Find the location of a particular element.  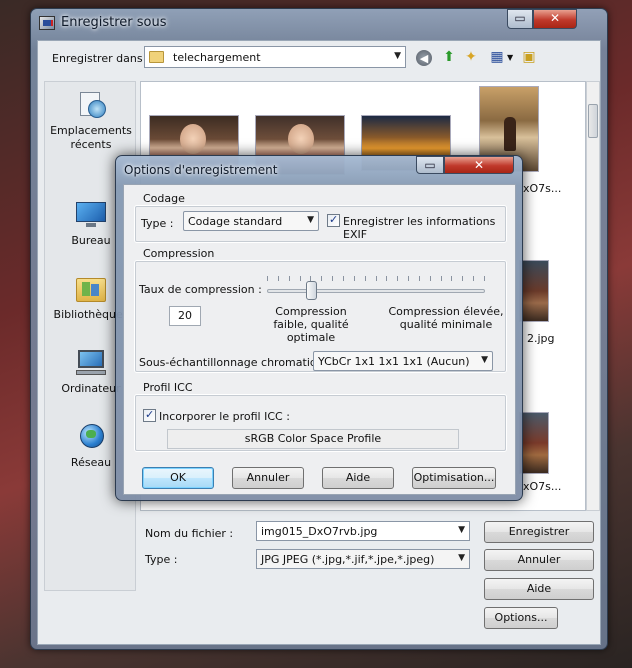

folder-icon: ▣ is located at coordinates (529, 57).